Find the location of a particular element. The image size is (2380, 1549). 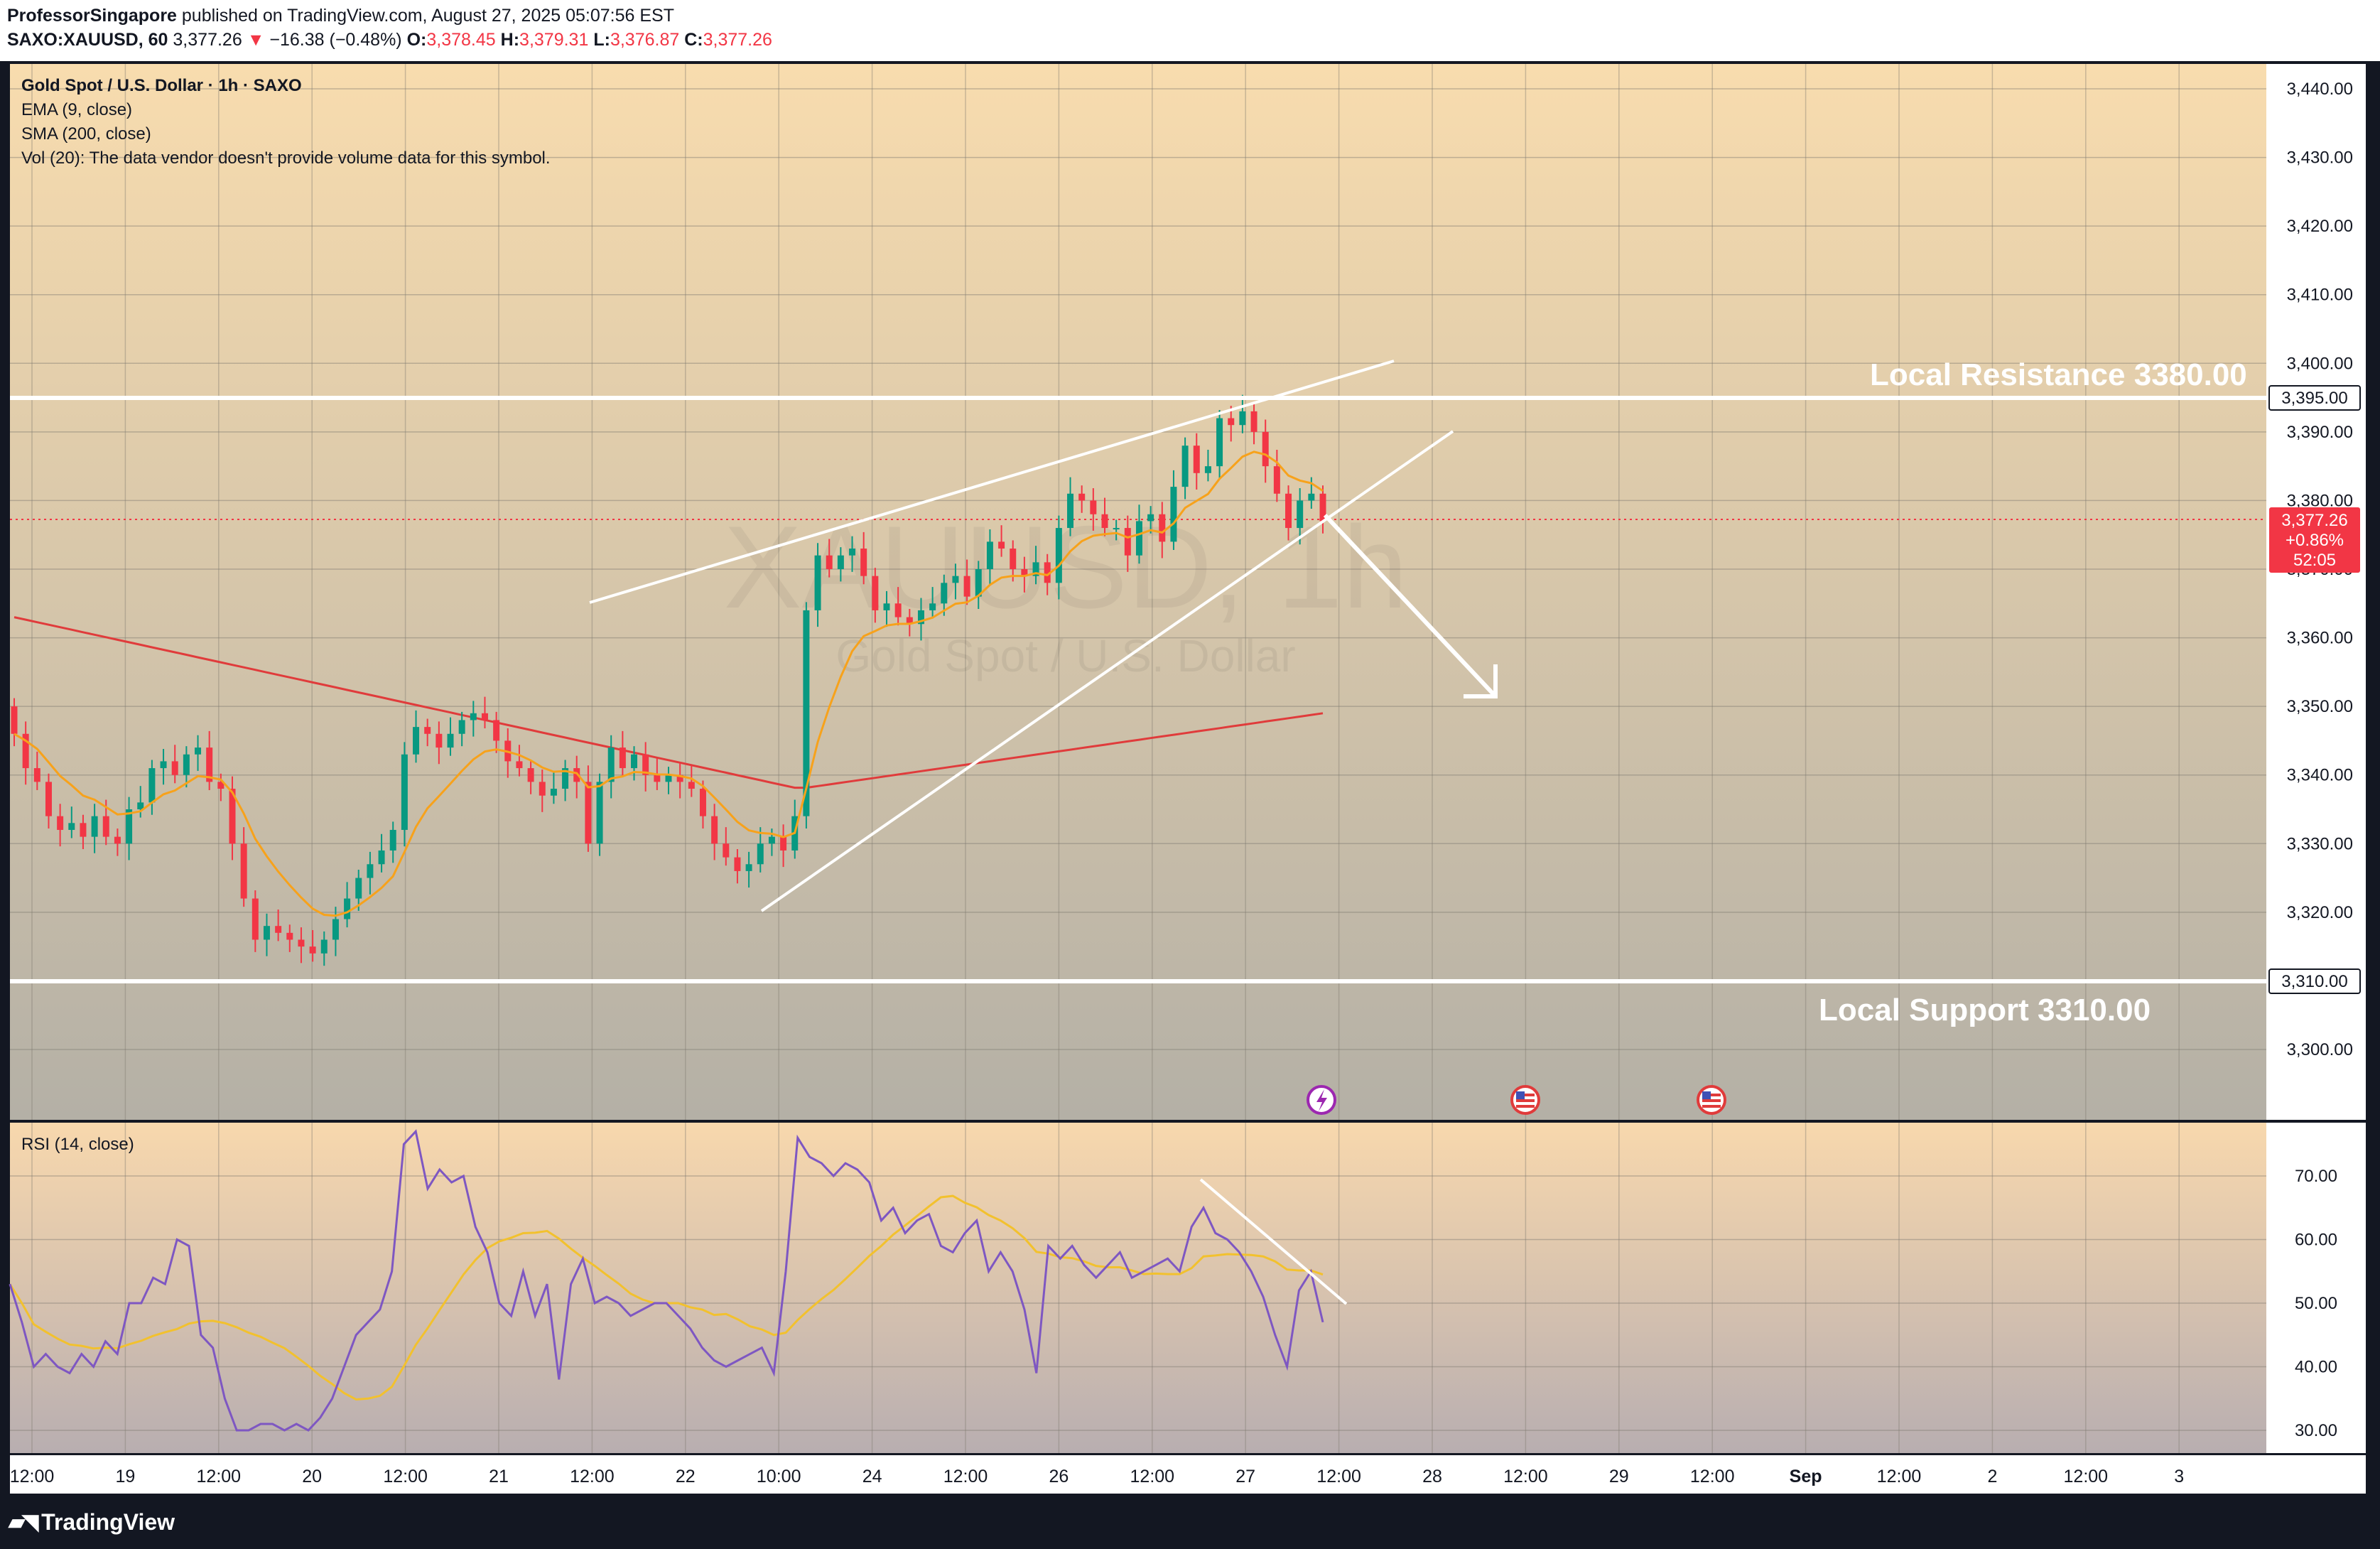

support-tag-text: 3,310.00 is located at coordinates (2314, 981).